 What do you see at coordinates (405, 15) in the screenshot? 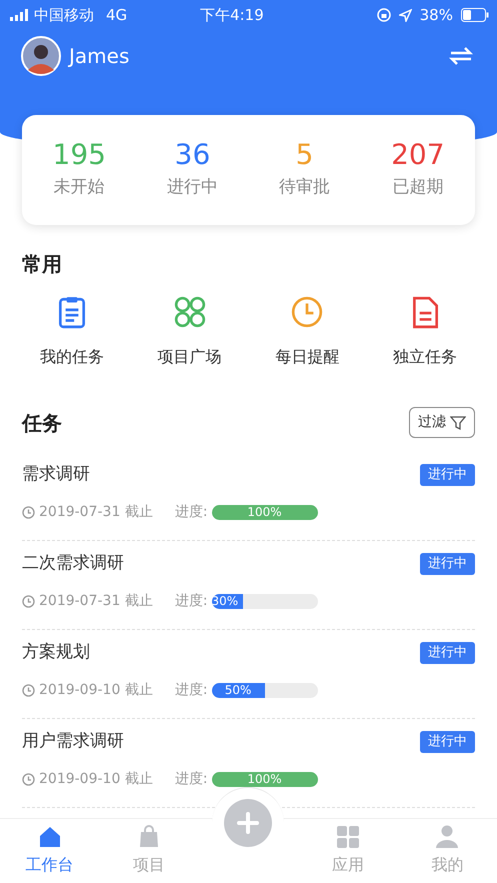
I see `location-icon` at bounding box center [405, 15].